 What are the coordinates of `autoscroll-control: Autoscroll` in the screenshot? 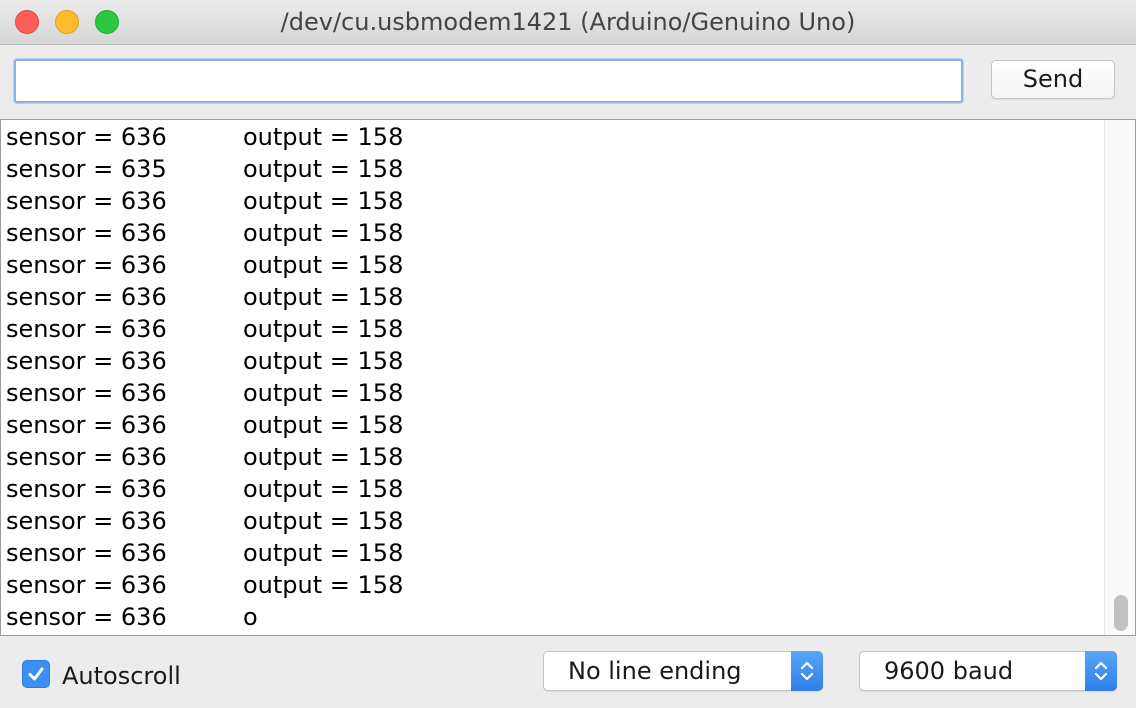 It's located at (101, 674).